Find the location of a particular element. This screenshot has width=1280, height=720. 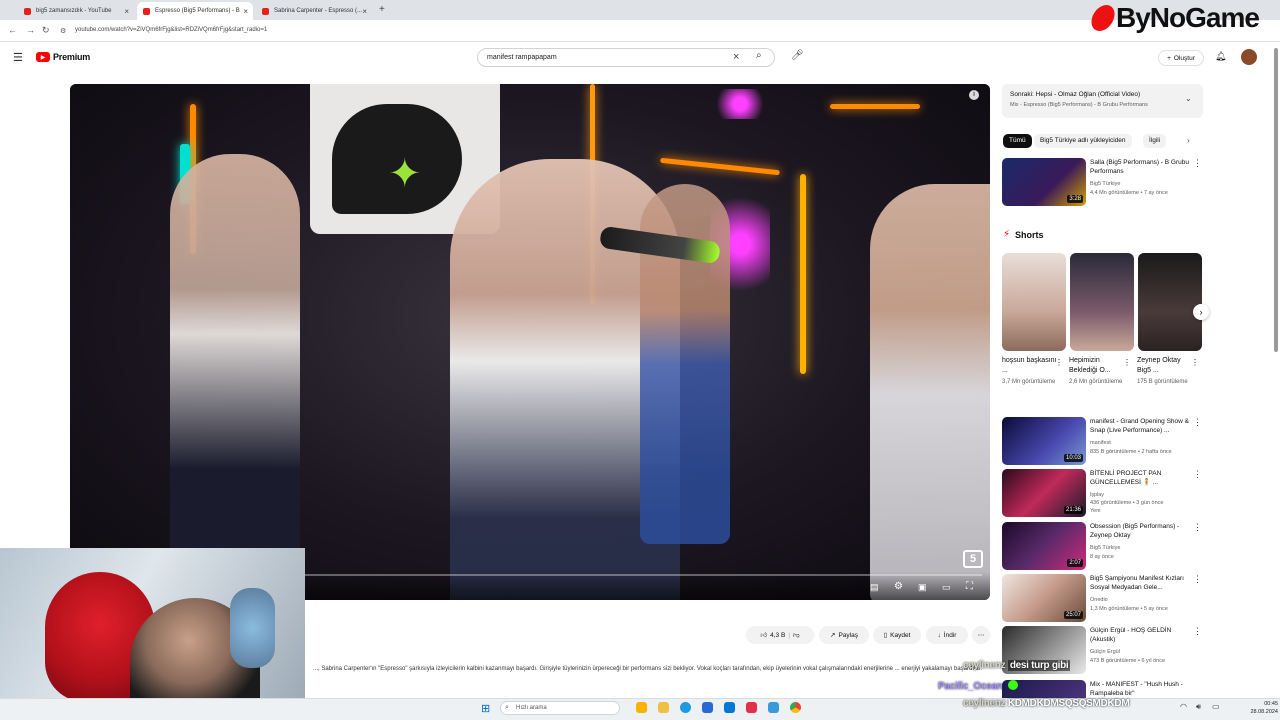

chip-related: İlgili is located at coordinates (1155, 141).